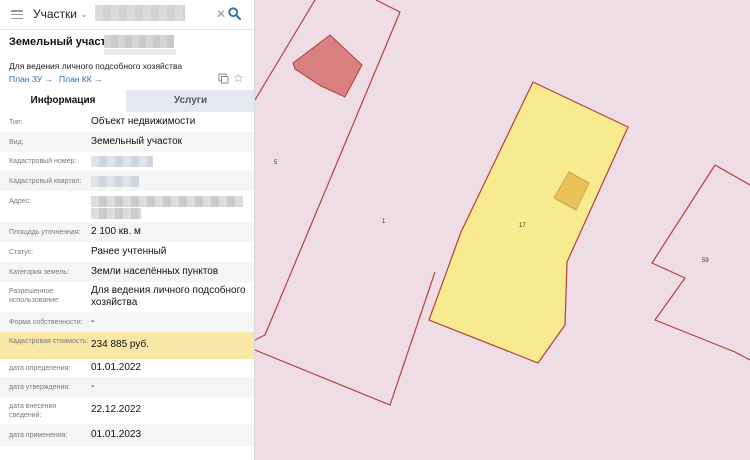 This screenshot has height=460, width=750. Describe the element at coordinates (190, 101) in the screenshot. I see `tab-services: Услуги` at that location.